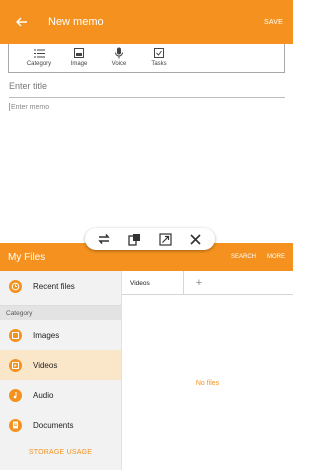 This screenshot has width=320, height=470. Describe the element at coordinates (46, 335) in the screenshot. I see `sidebar-item-label: Images` at that location.